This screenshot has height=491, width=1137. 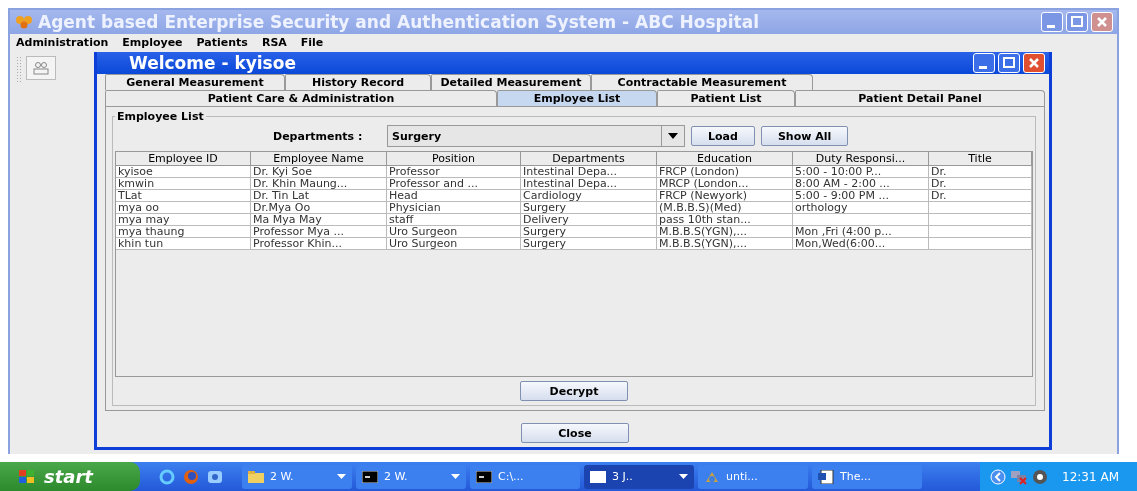 I want to click on tab: Patient Detail Panel, so click(x=920, y=98).